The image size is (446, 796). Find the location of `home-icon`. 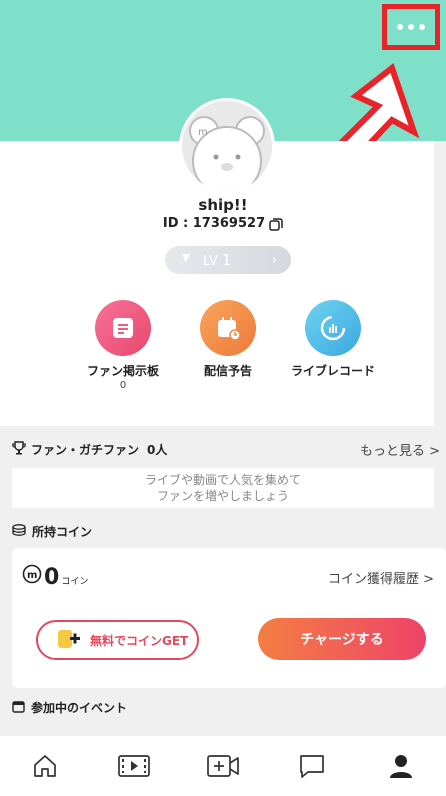

home-icon is located at coordinates (44, 766).